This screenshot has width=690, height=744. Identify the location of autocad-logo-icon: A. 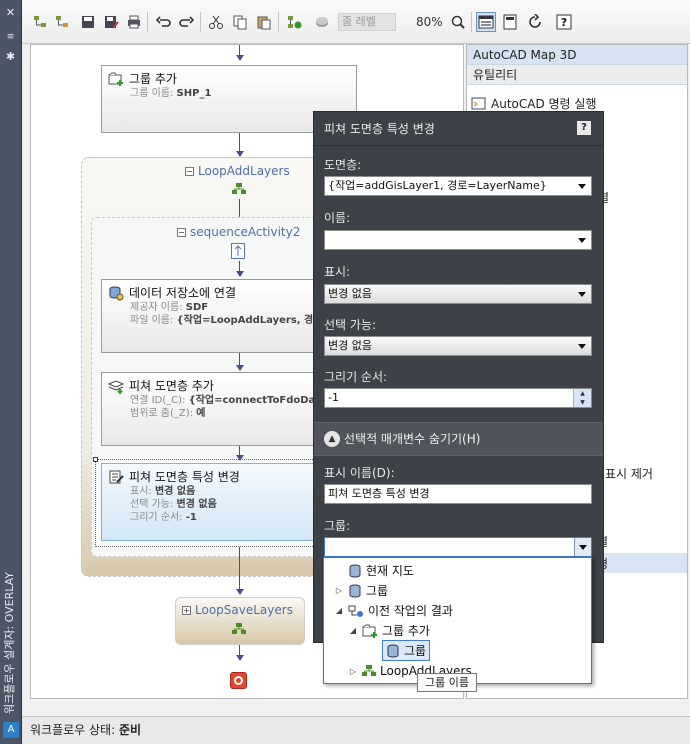
(11, 730).